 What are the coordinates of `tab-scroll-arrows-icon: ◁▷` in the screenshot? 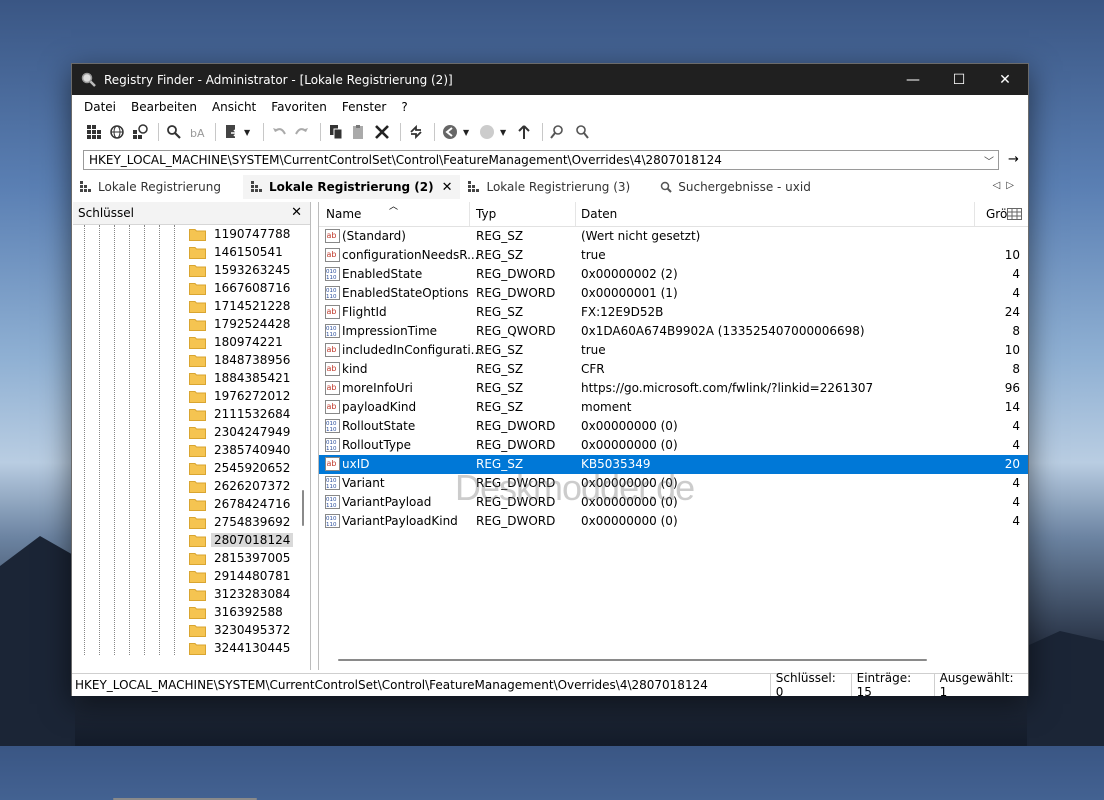 It's located at (1006, 185).